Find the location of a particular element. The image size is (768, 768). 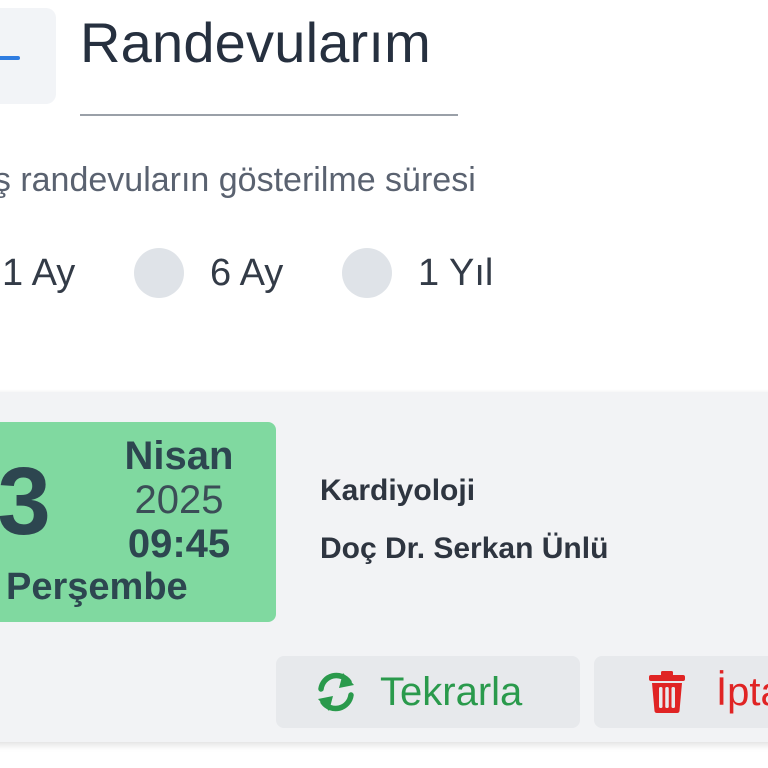

radio-button-6-months is located at coordinates (159, 273).